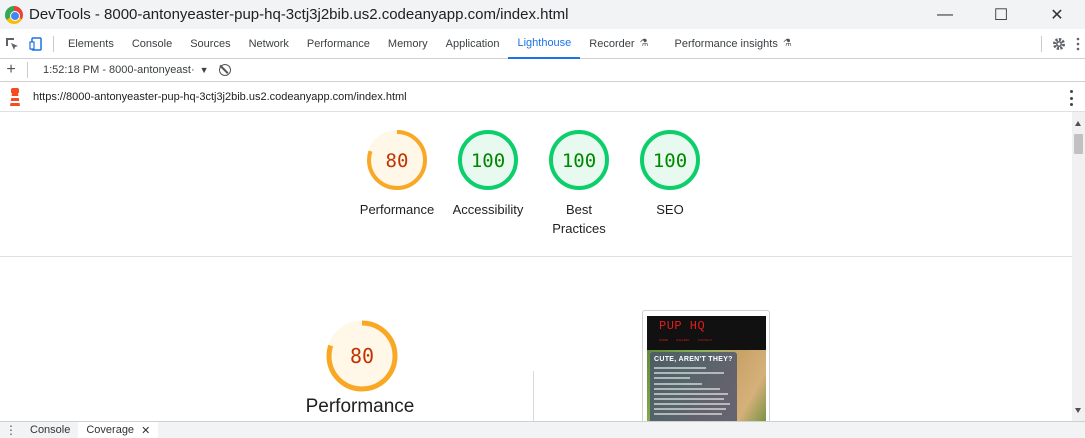  I want to click on tab-performance: Performance, so click(338, 44).